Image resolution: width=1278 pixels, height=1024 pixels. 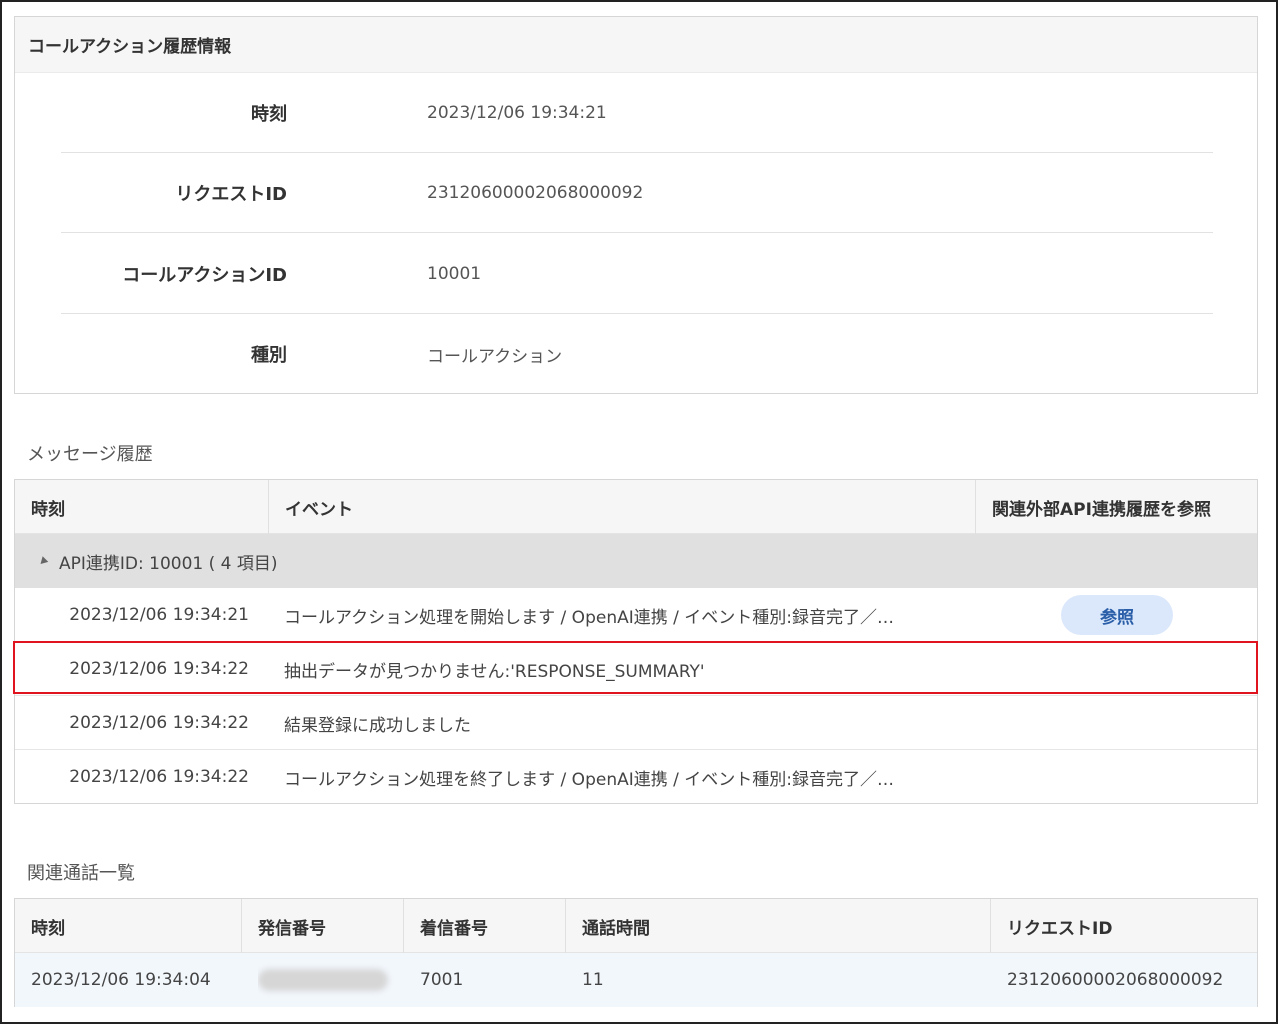 What do you see at coordinates (517, 112) in the screenshot?
I see `info-value: 2023/12/06 19:34:21` at bounding box center [517, 112].